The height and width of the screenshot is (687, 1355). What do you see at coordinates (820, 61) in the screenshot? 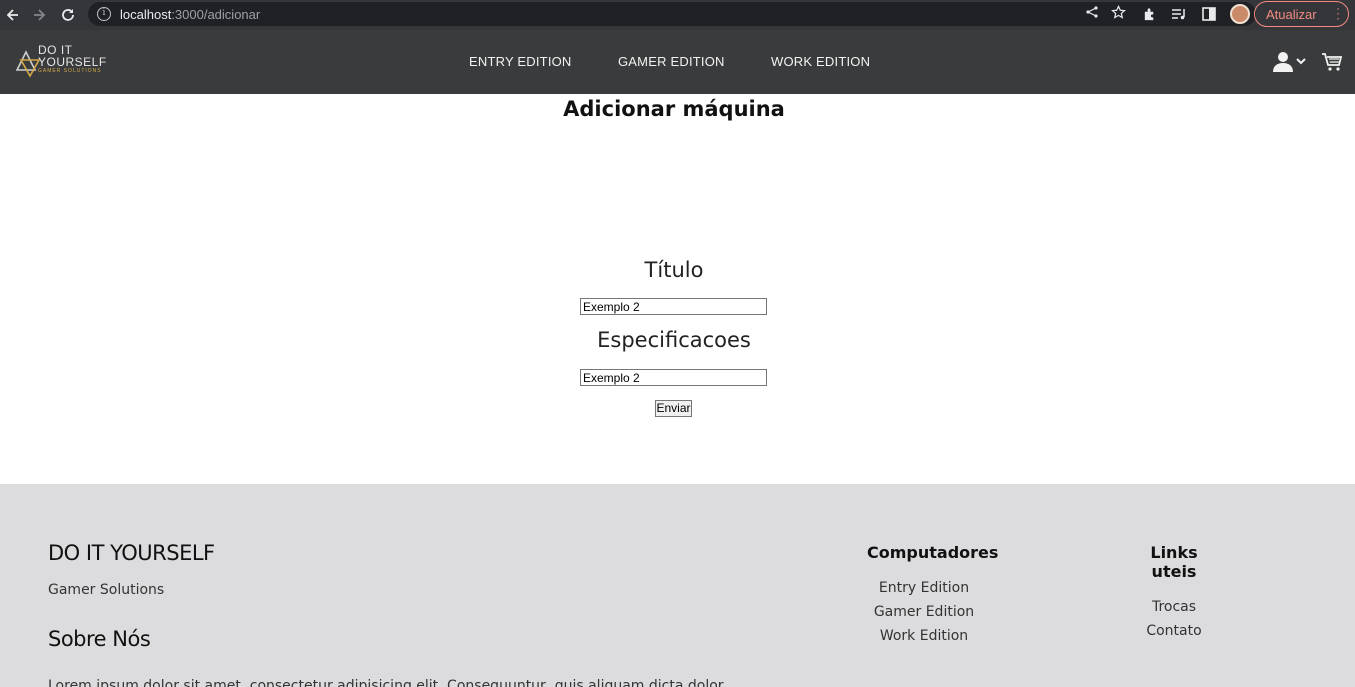
I see `nav-work-edition: WORK EDITION` at bounding box center [820, 61].